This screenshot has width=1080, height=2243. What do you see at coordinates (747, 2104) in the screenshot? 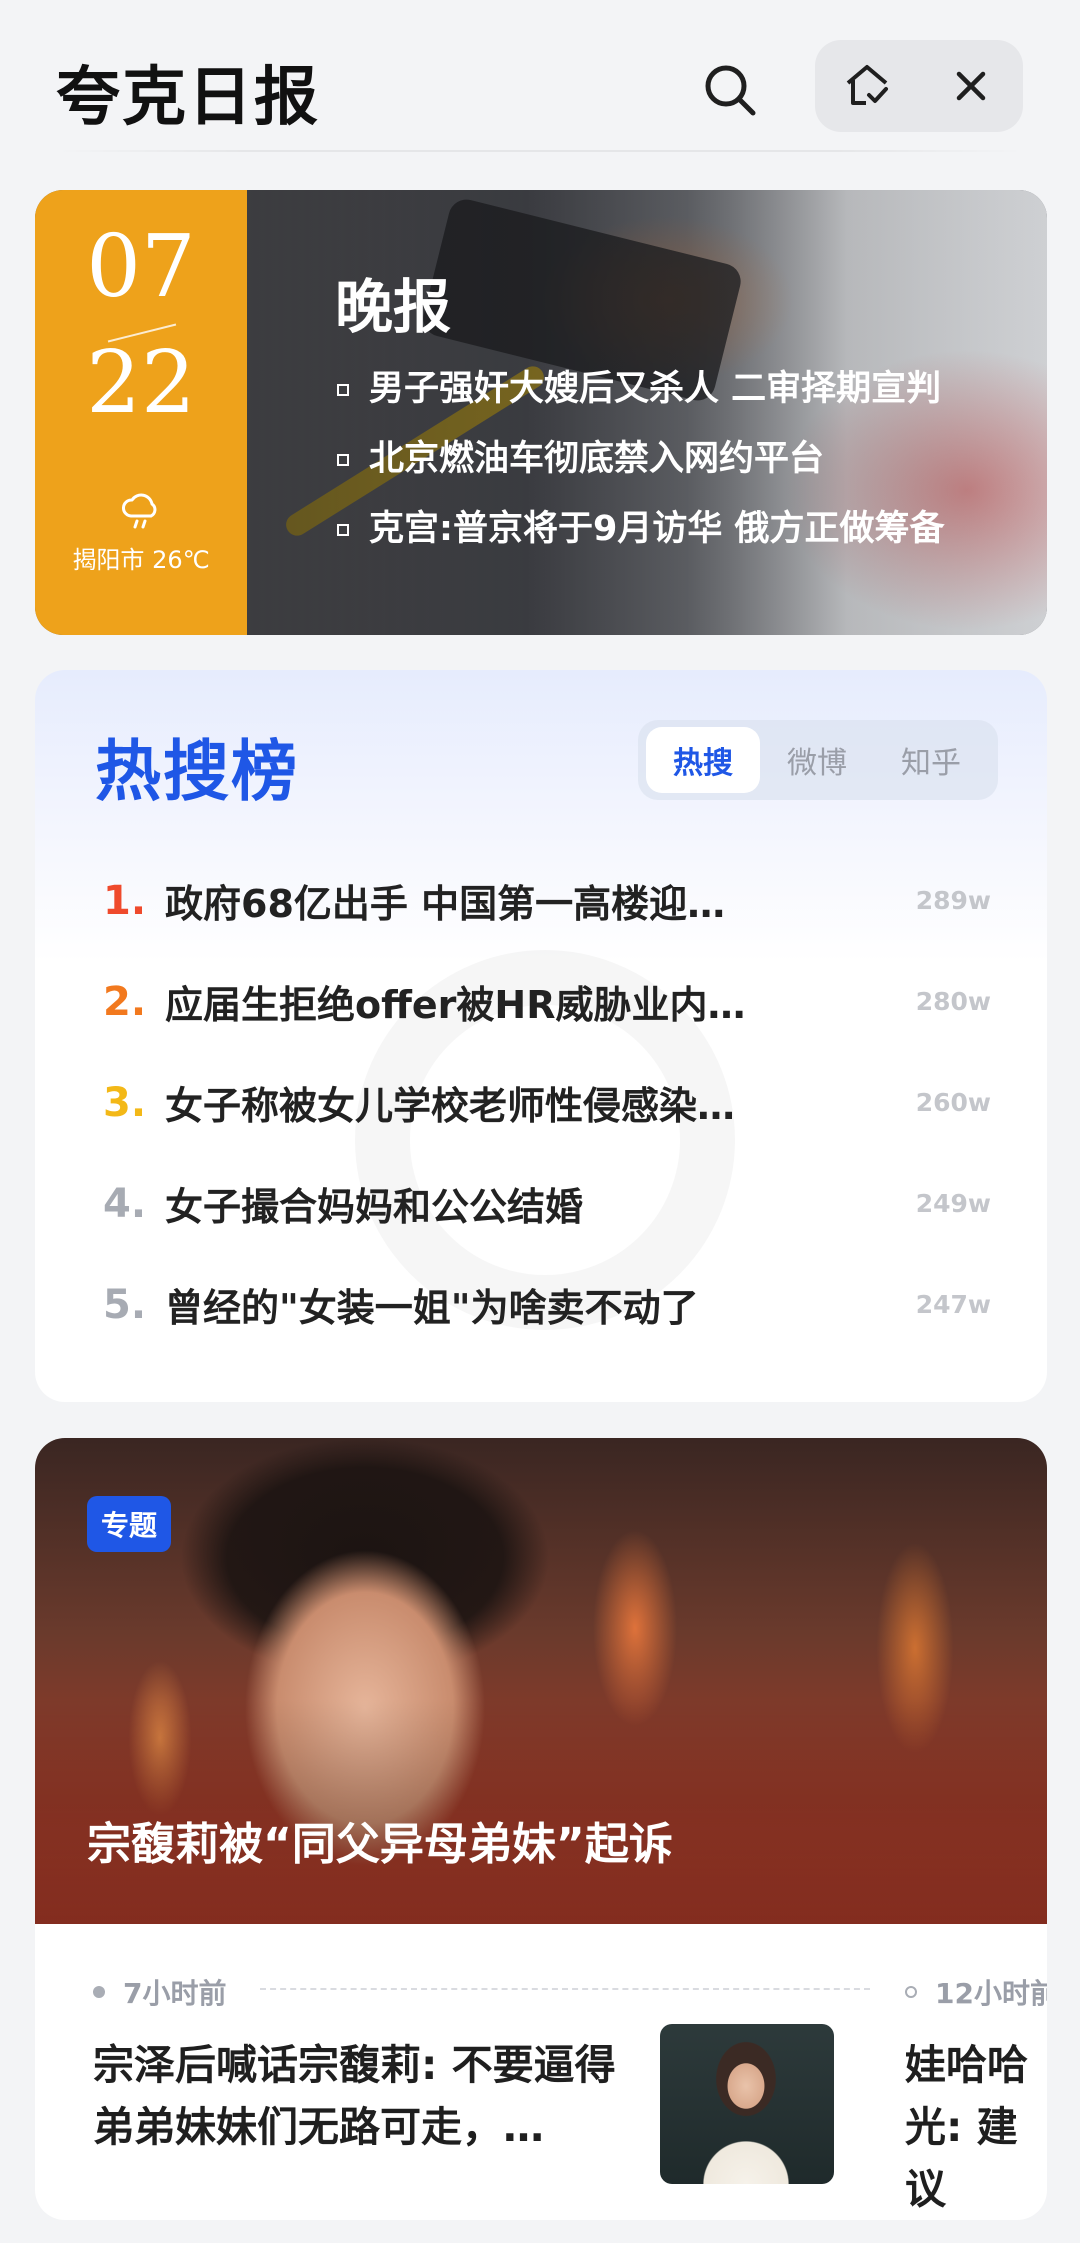
I see `news-thumbnail` at bounding box center [747, 2104].